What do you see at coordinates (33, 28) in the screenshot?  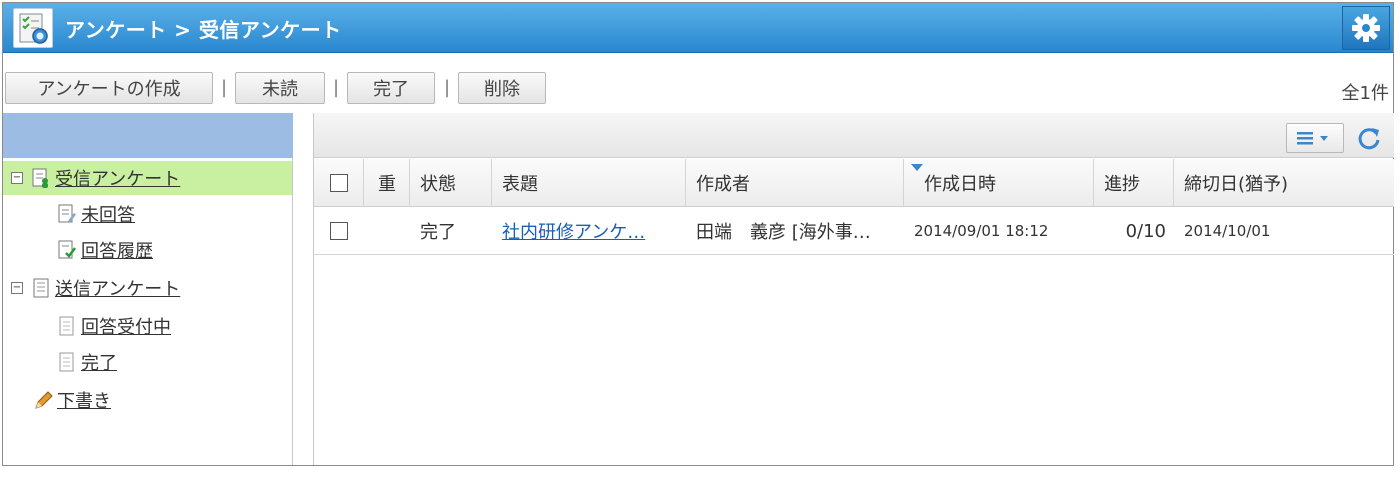 I see `survey-app-icon` at bounding box center [33, 28].